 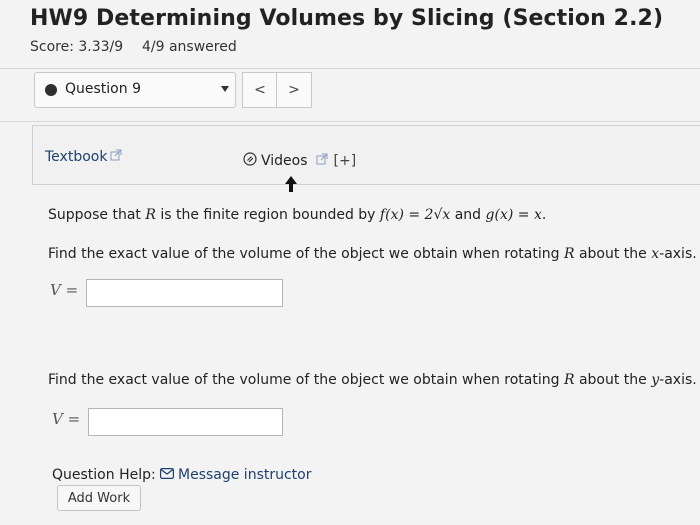 I want to click on next-question-button: >, so click(x=294, y=90).